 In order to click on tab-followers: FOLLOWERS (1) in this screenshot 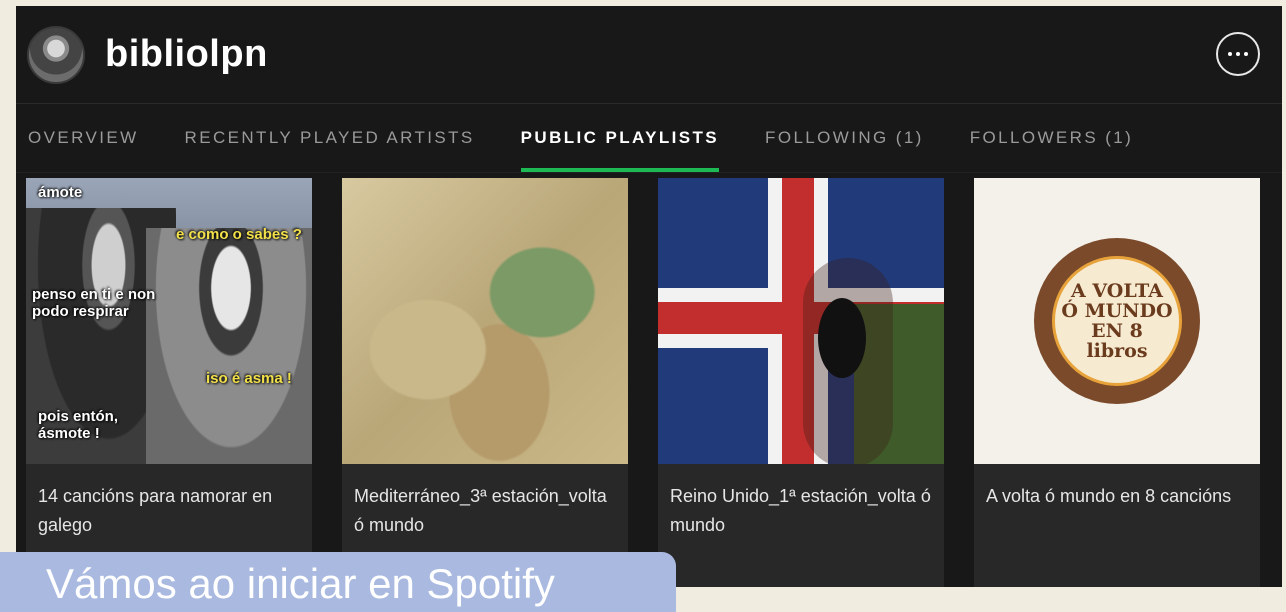, I will do `click(1051, 138)`.